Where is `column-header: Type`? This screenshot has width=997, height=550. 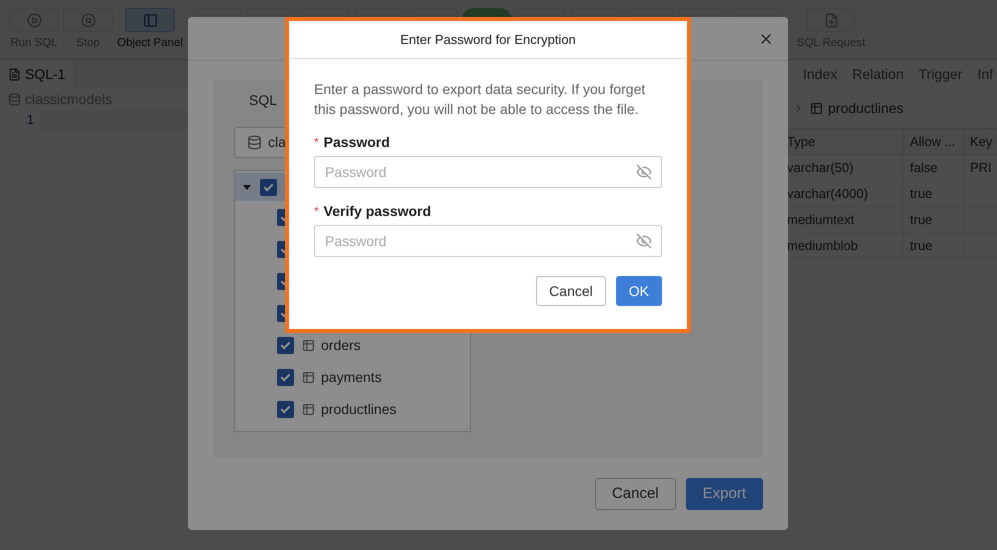 column-header: Type is located at coordinates (801, 141).